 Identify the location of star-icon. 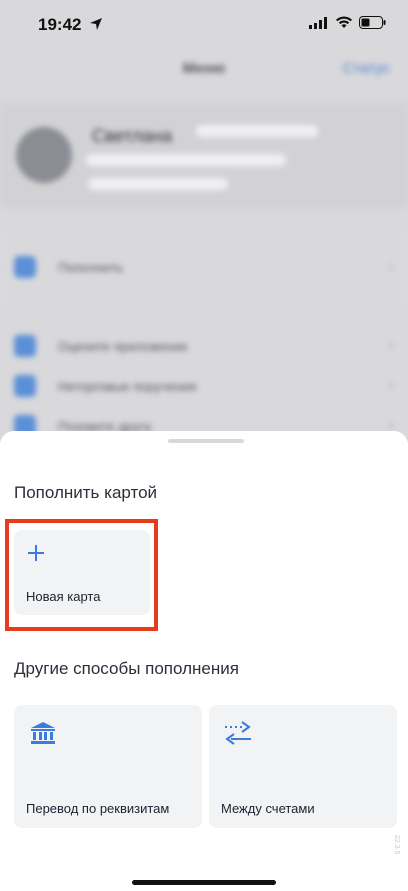
(25, 346).